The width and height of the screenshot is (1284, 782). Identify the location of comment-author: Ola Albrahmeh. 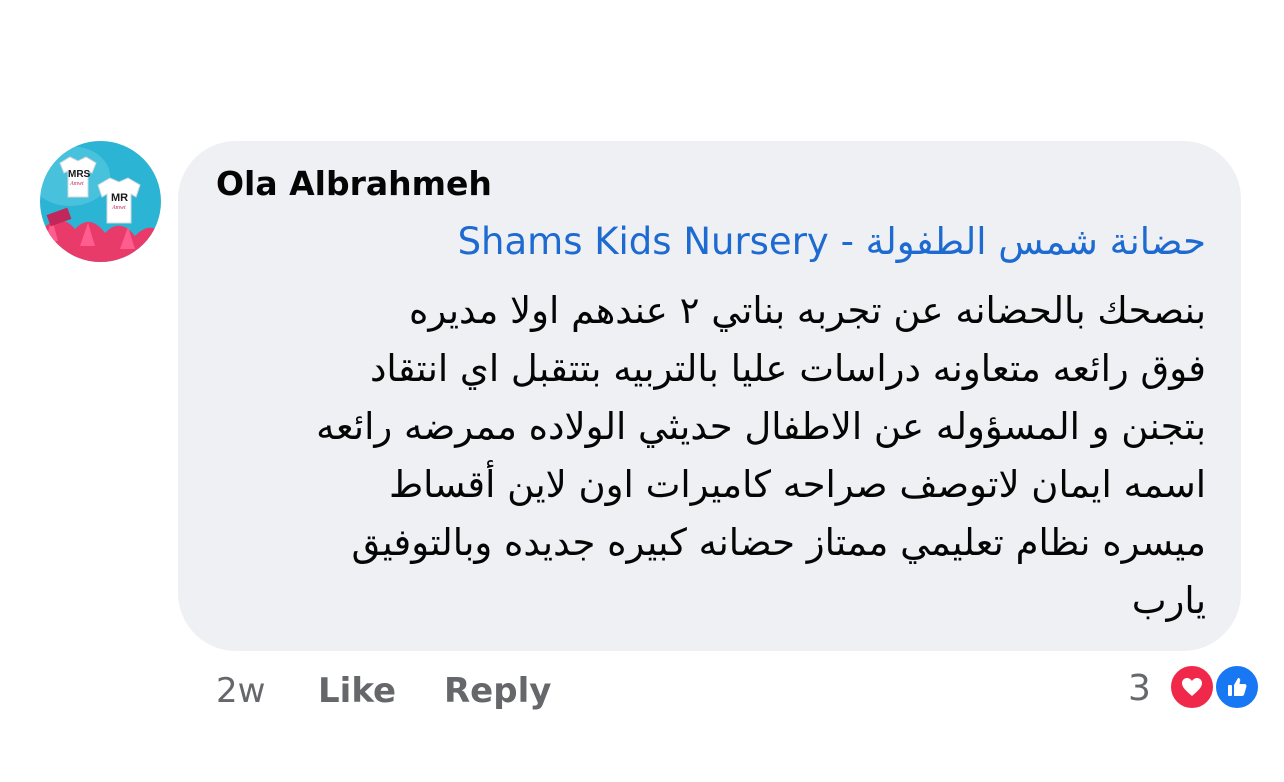
(354, 183).